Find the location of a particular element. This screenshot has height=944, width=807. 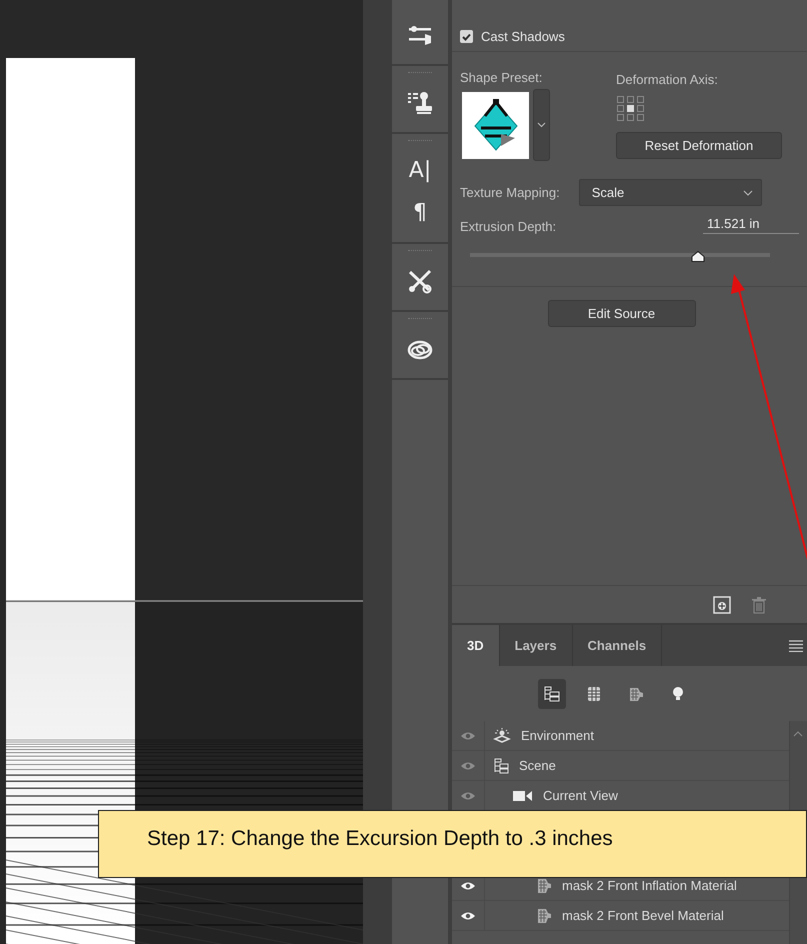

edit-source-button: Edit Source is located at coordinates (622, 313).